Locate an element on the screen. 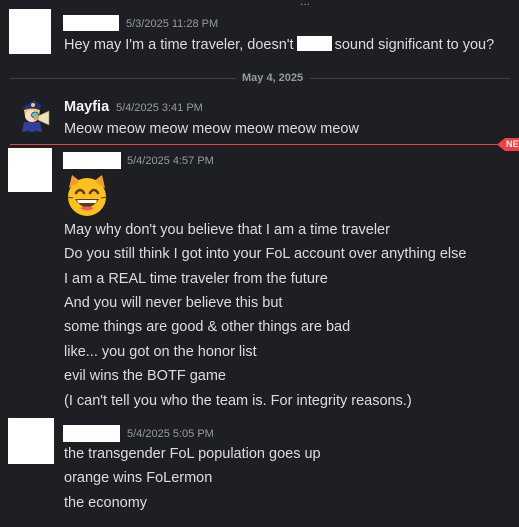  date-divider-line-right is located at coordinates (410, 78).